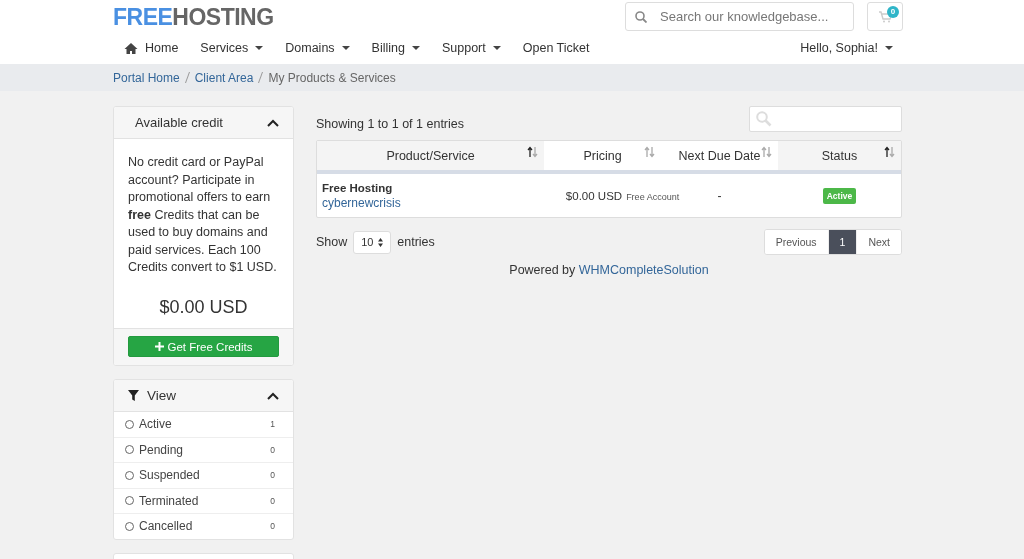 The width and height of the screenshot is (1024, 559). What do you see at coordinates (133, 395) in the screenshot?
I see `filter-icon` at bounding box center [133, 395].